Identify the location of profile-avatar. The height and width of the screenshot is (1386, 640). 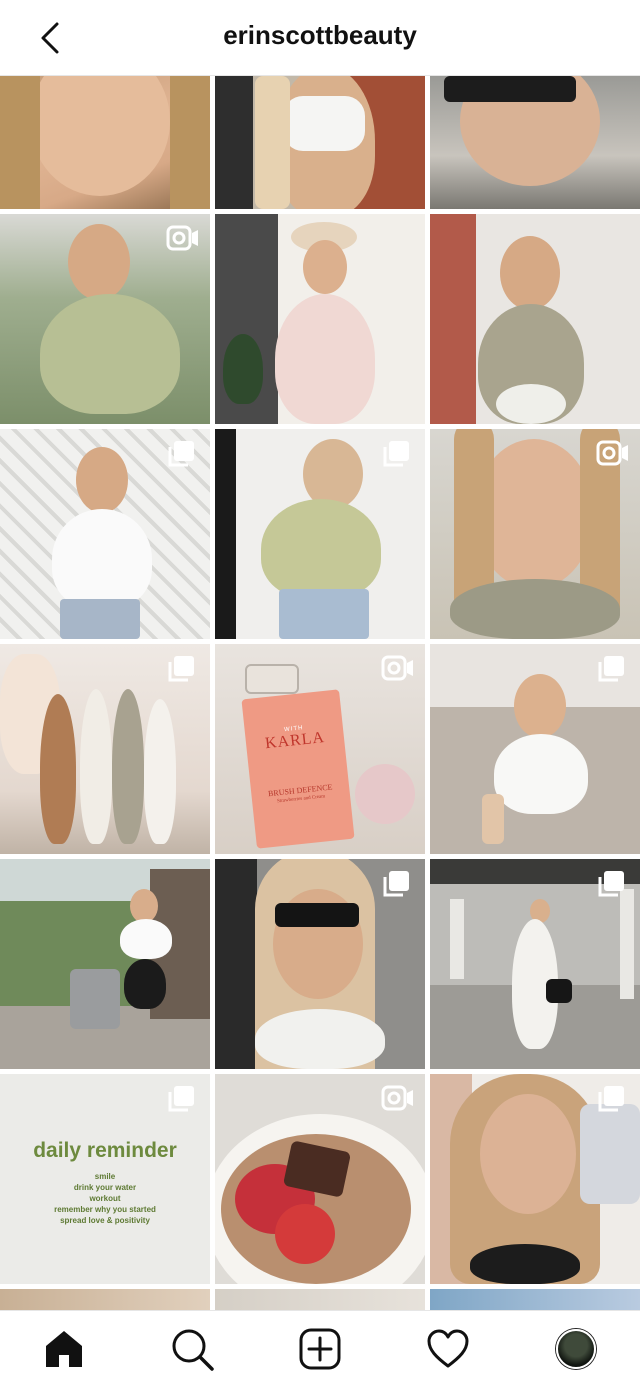
(576, 1349).